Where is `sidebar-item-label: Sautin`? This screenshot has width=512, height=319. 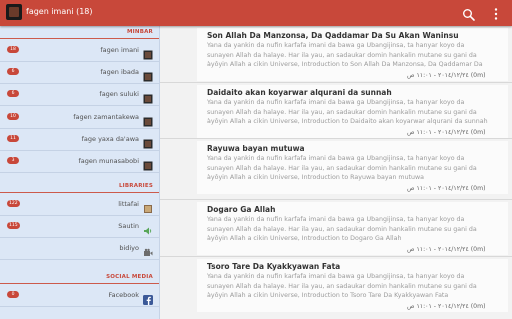
sidebar-item-label: Sautin is located at coordinates (128, 226).